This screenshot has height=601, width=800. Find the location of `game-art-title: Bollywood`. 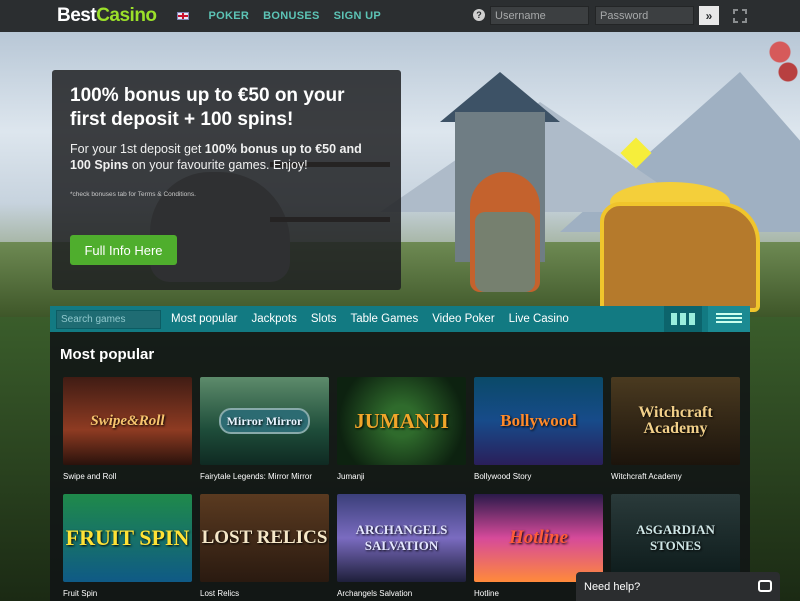

game-art-title: Bollywood is located at coordinates (538, 420).